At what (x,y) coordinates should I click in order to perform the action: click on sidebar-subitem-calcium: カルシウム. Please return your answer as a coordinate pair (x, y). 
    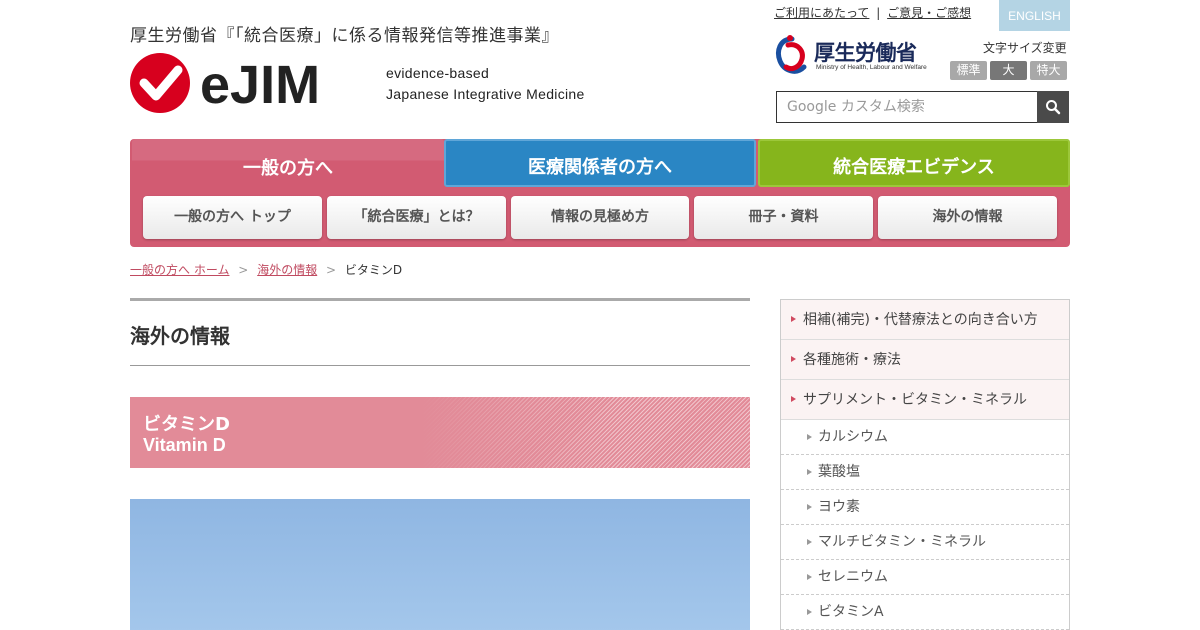
    Looking at the image, I should click on (925, 437).